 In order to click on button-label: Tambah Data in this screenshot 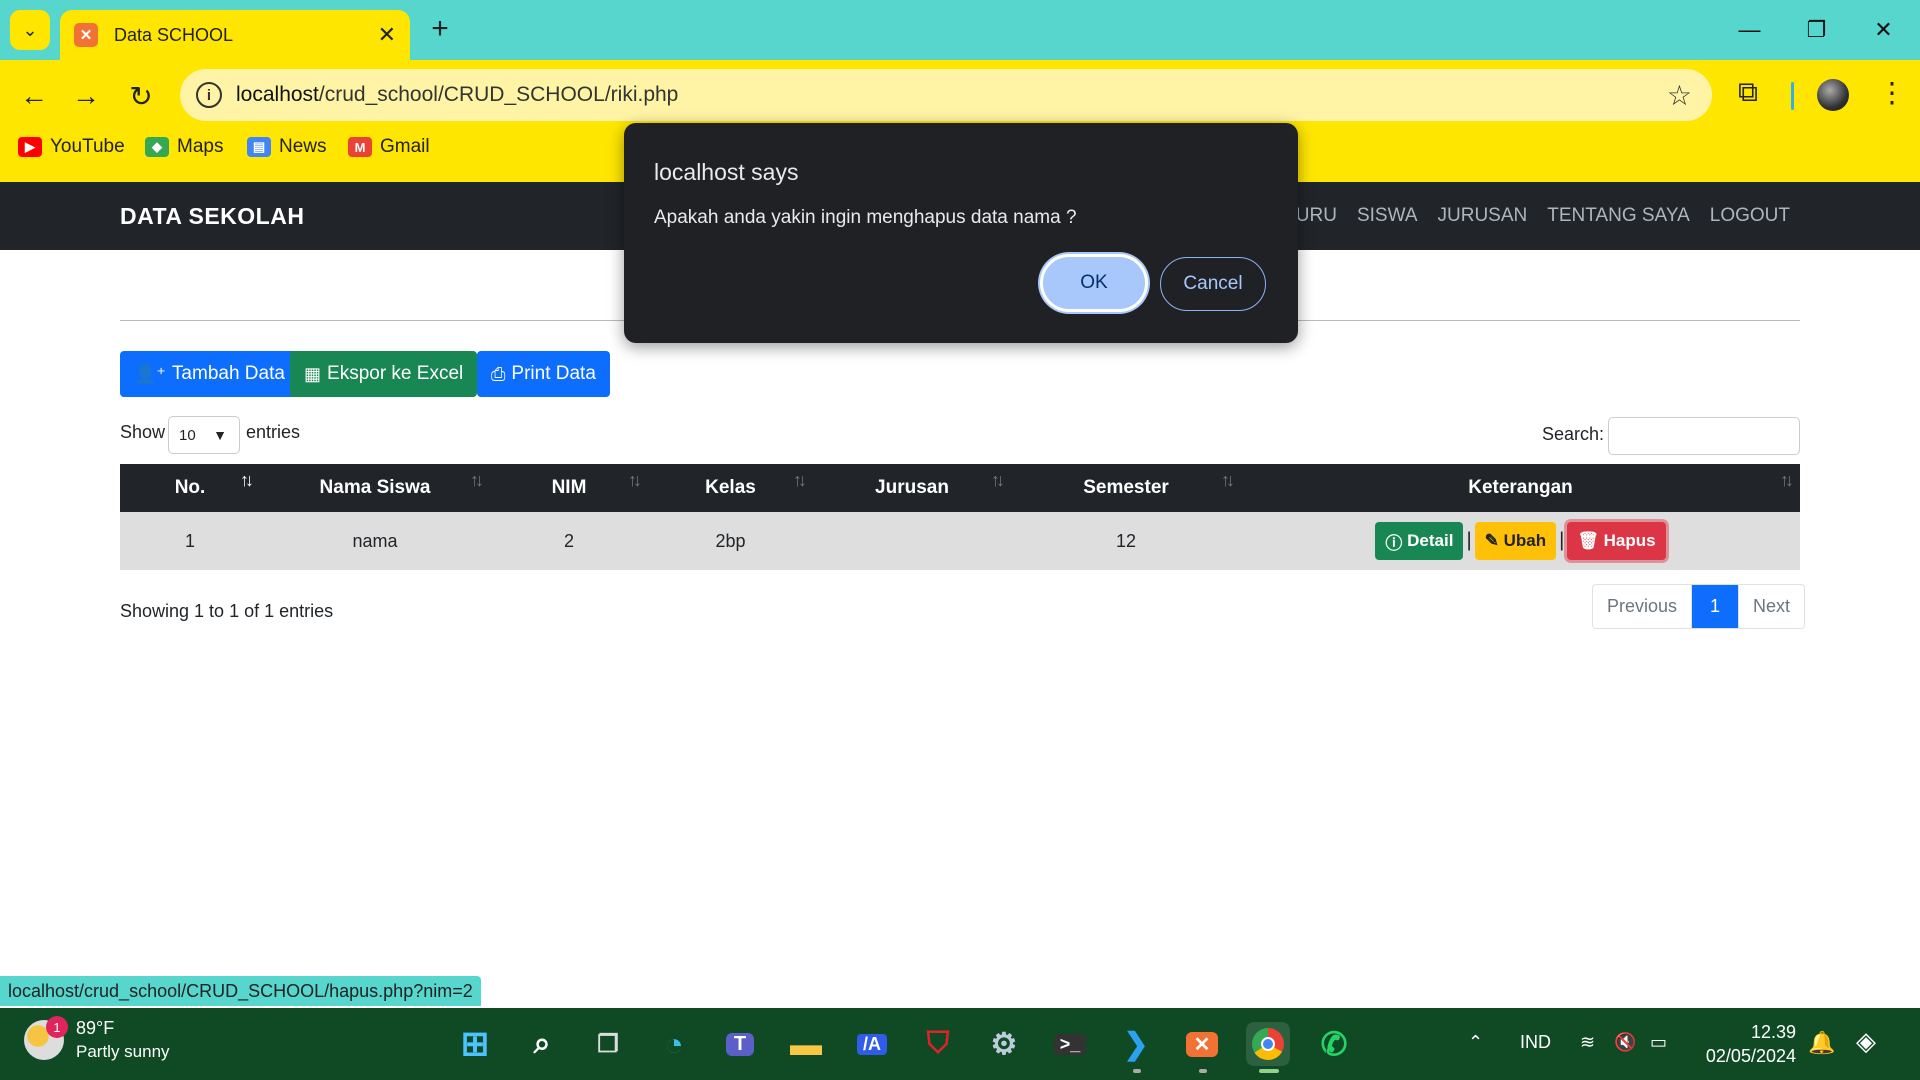, I will do `click(228, 373)`.